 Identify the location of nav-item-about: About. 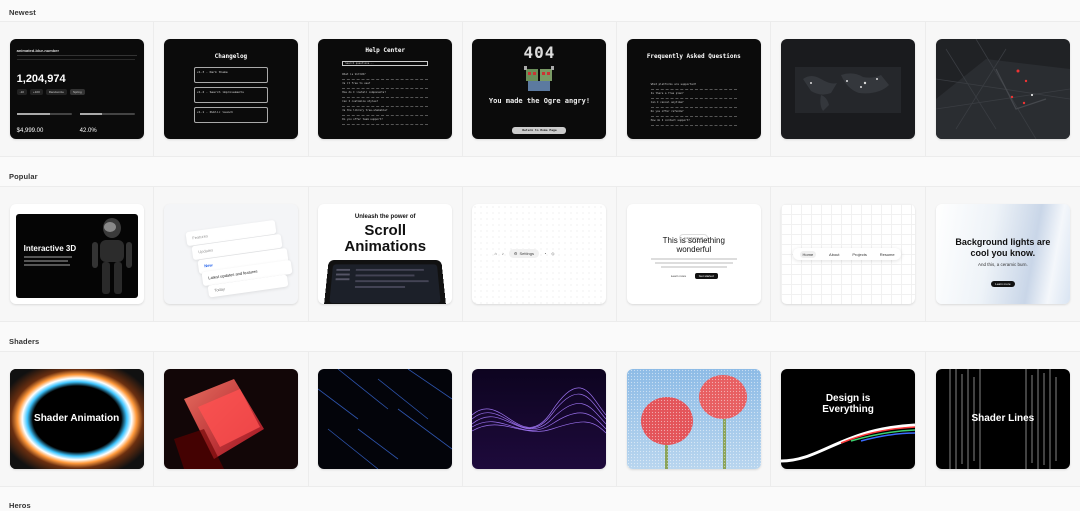
(834, 254).